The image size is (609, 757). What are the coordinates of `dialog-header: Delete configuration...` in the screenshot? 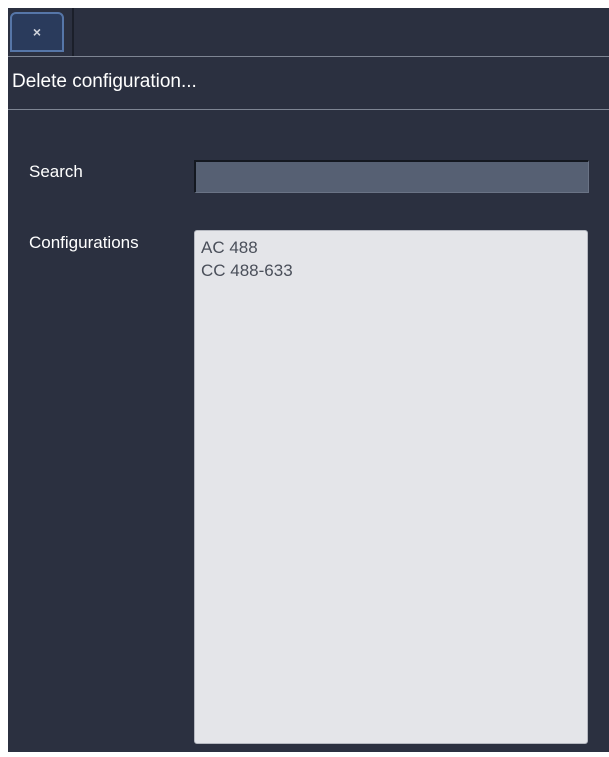 It's located at (308, 83).